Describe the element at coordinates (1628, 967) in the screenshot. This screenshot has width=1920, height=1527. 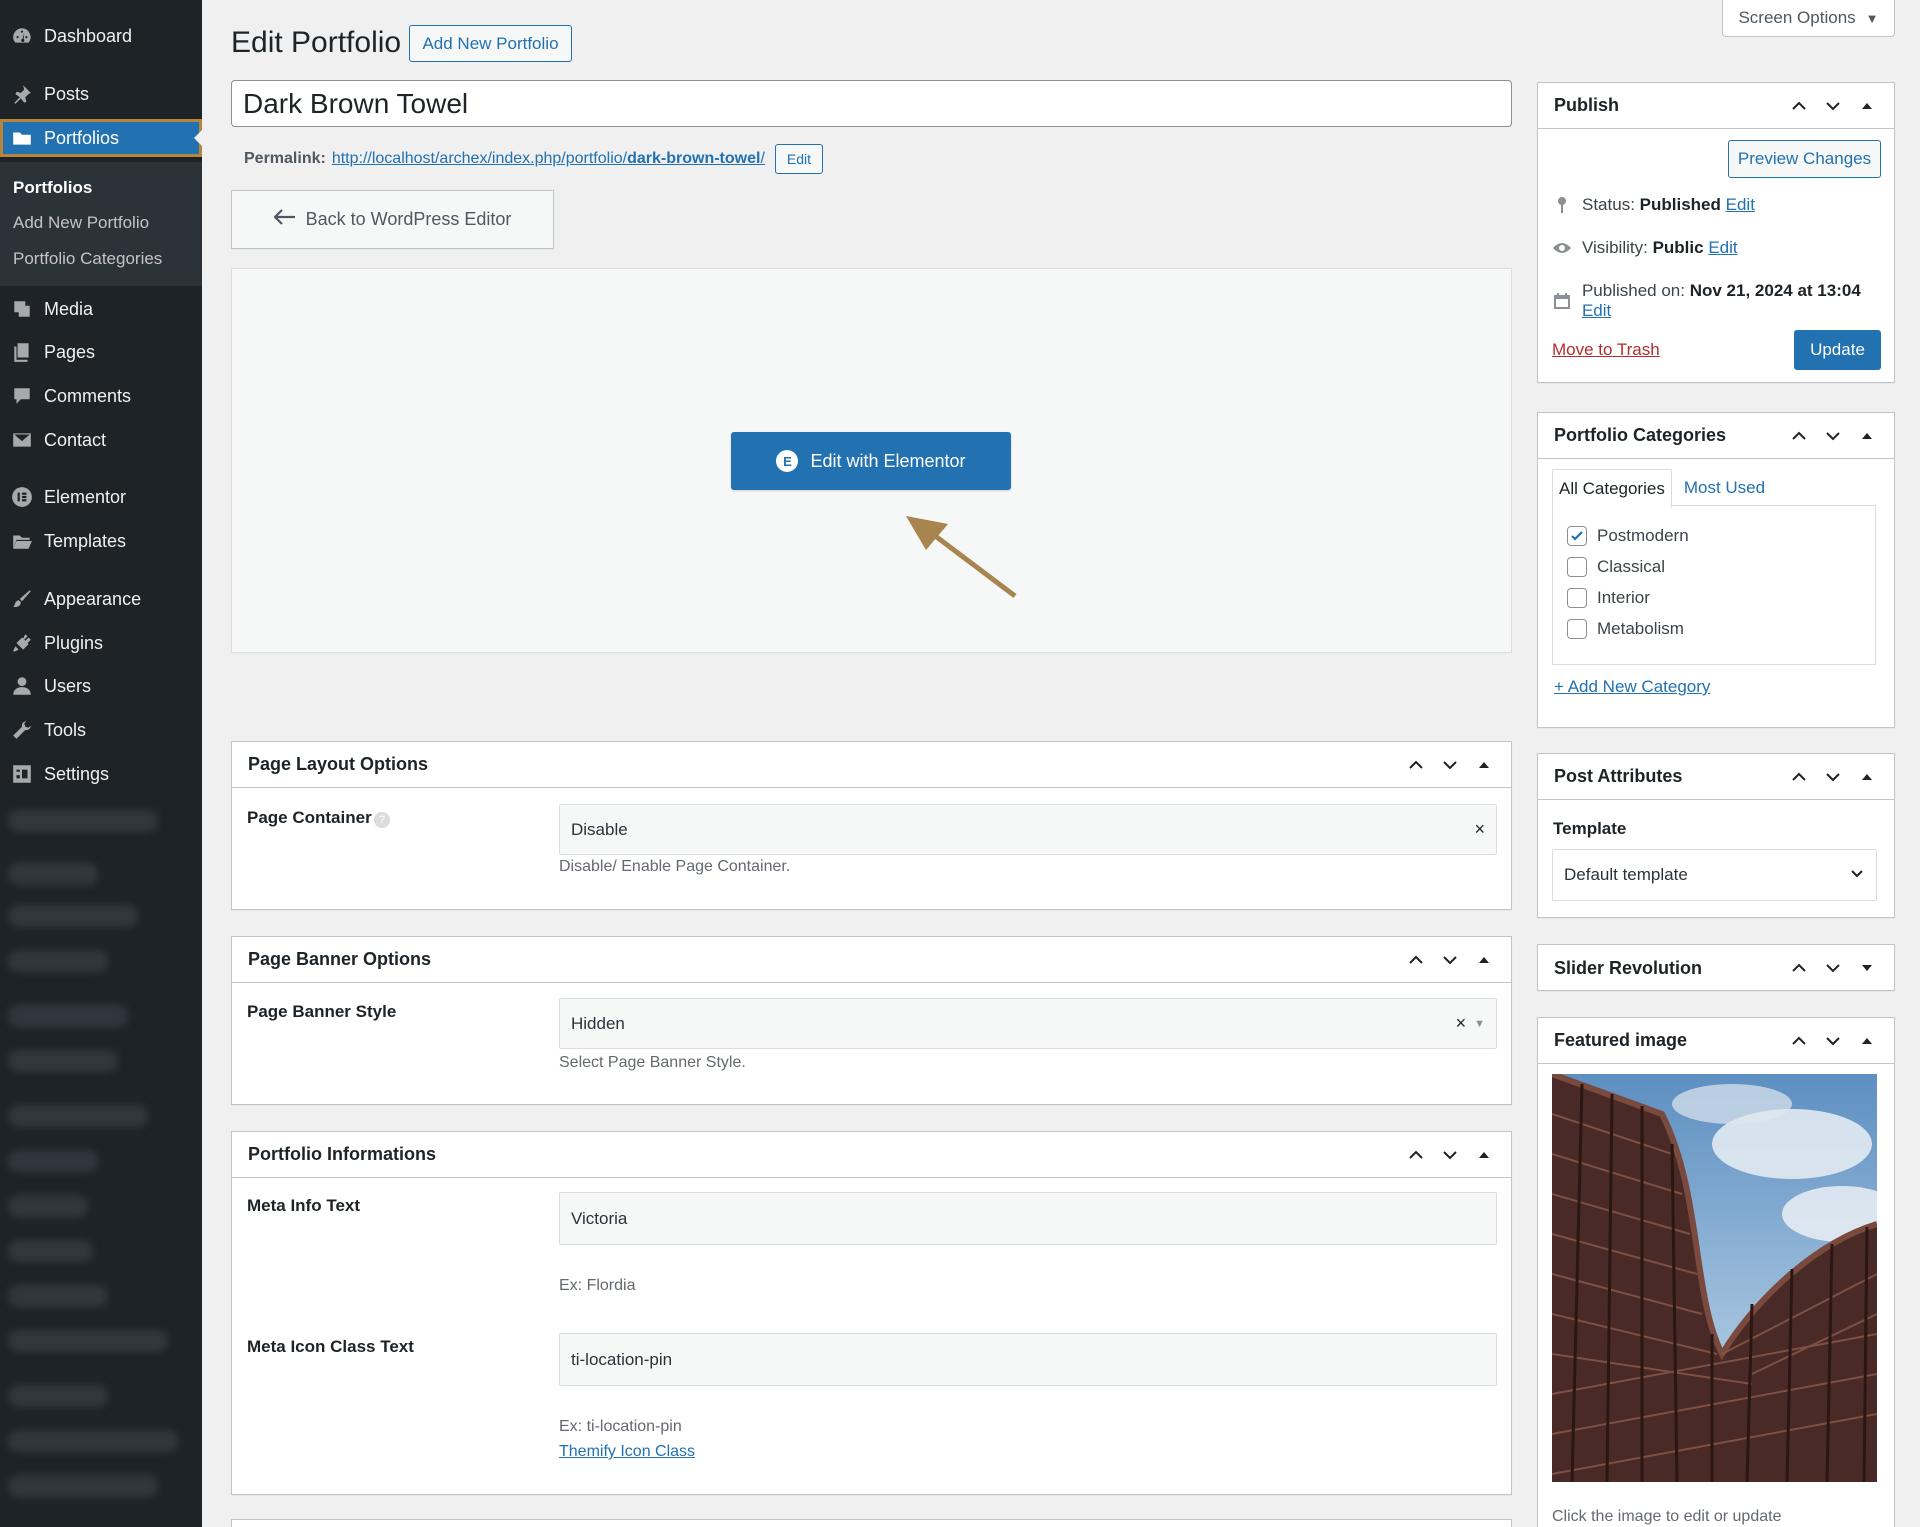
I see `postbox-title: Slider Revolution` at that location.